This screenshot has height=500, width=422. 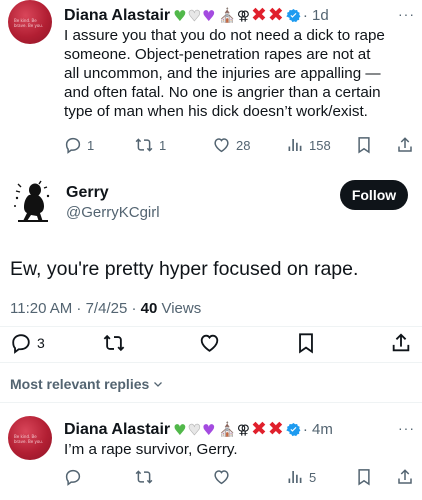 I want to click on repost-button: 1, so click(x=150, y=145).